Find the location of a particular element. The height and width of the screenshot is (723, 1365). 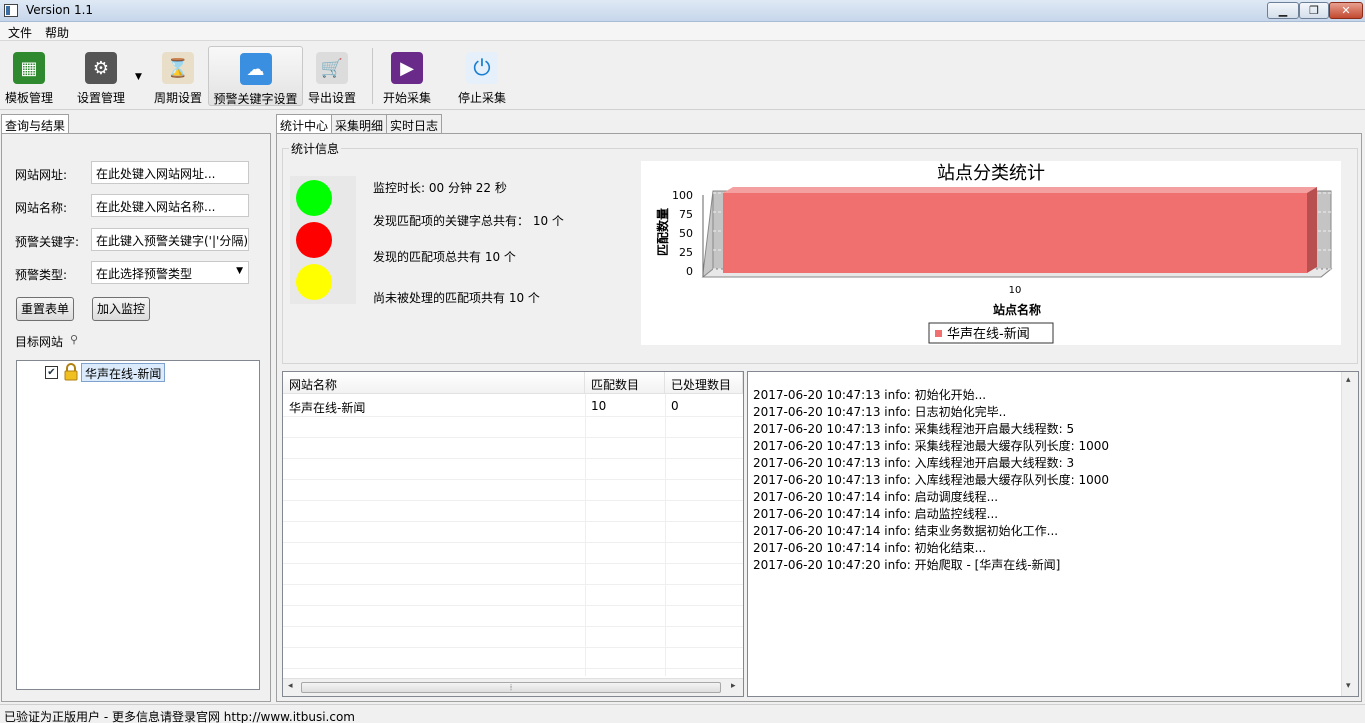

title-bar: Version 1.1 ▁ ❐ ✕ is located at coordinates (682, 11).